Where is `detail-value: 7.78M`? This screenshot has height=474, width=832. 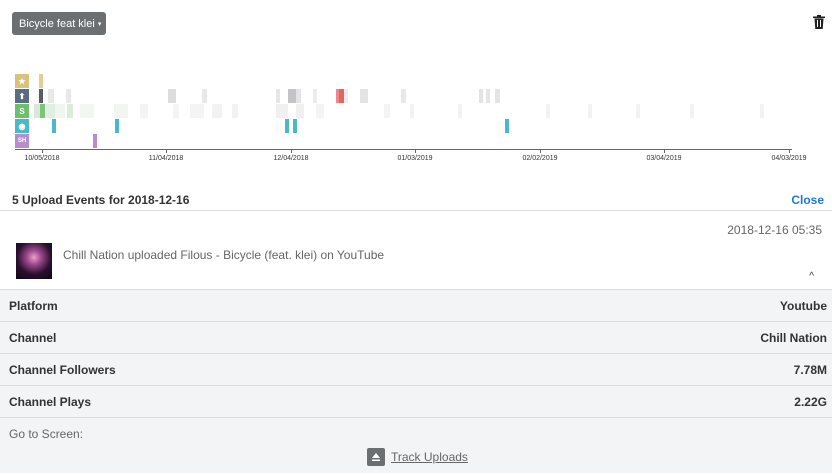
detail-value: 7.78M is located at coordinates (810, 369).